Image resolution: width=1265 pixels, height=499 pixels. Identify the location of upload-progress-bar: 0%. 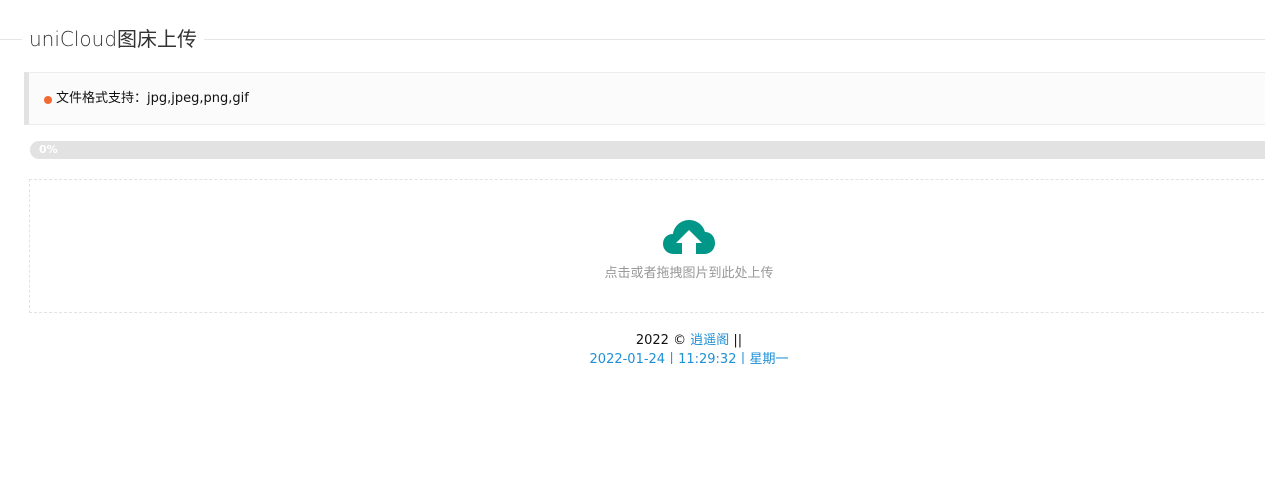
(647, 150).